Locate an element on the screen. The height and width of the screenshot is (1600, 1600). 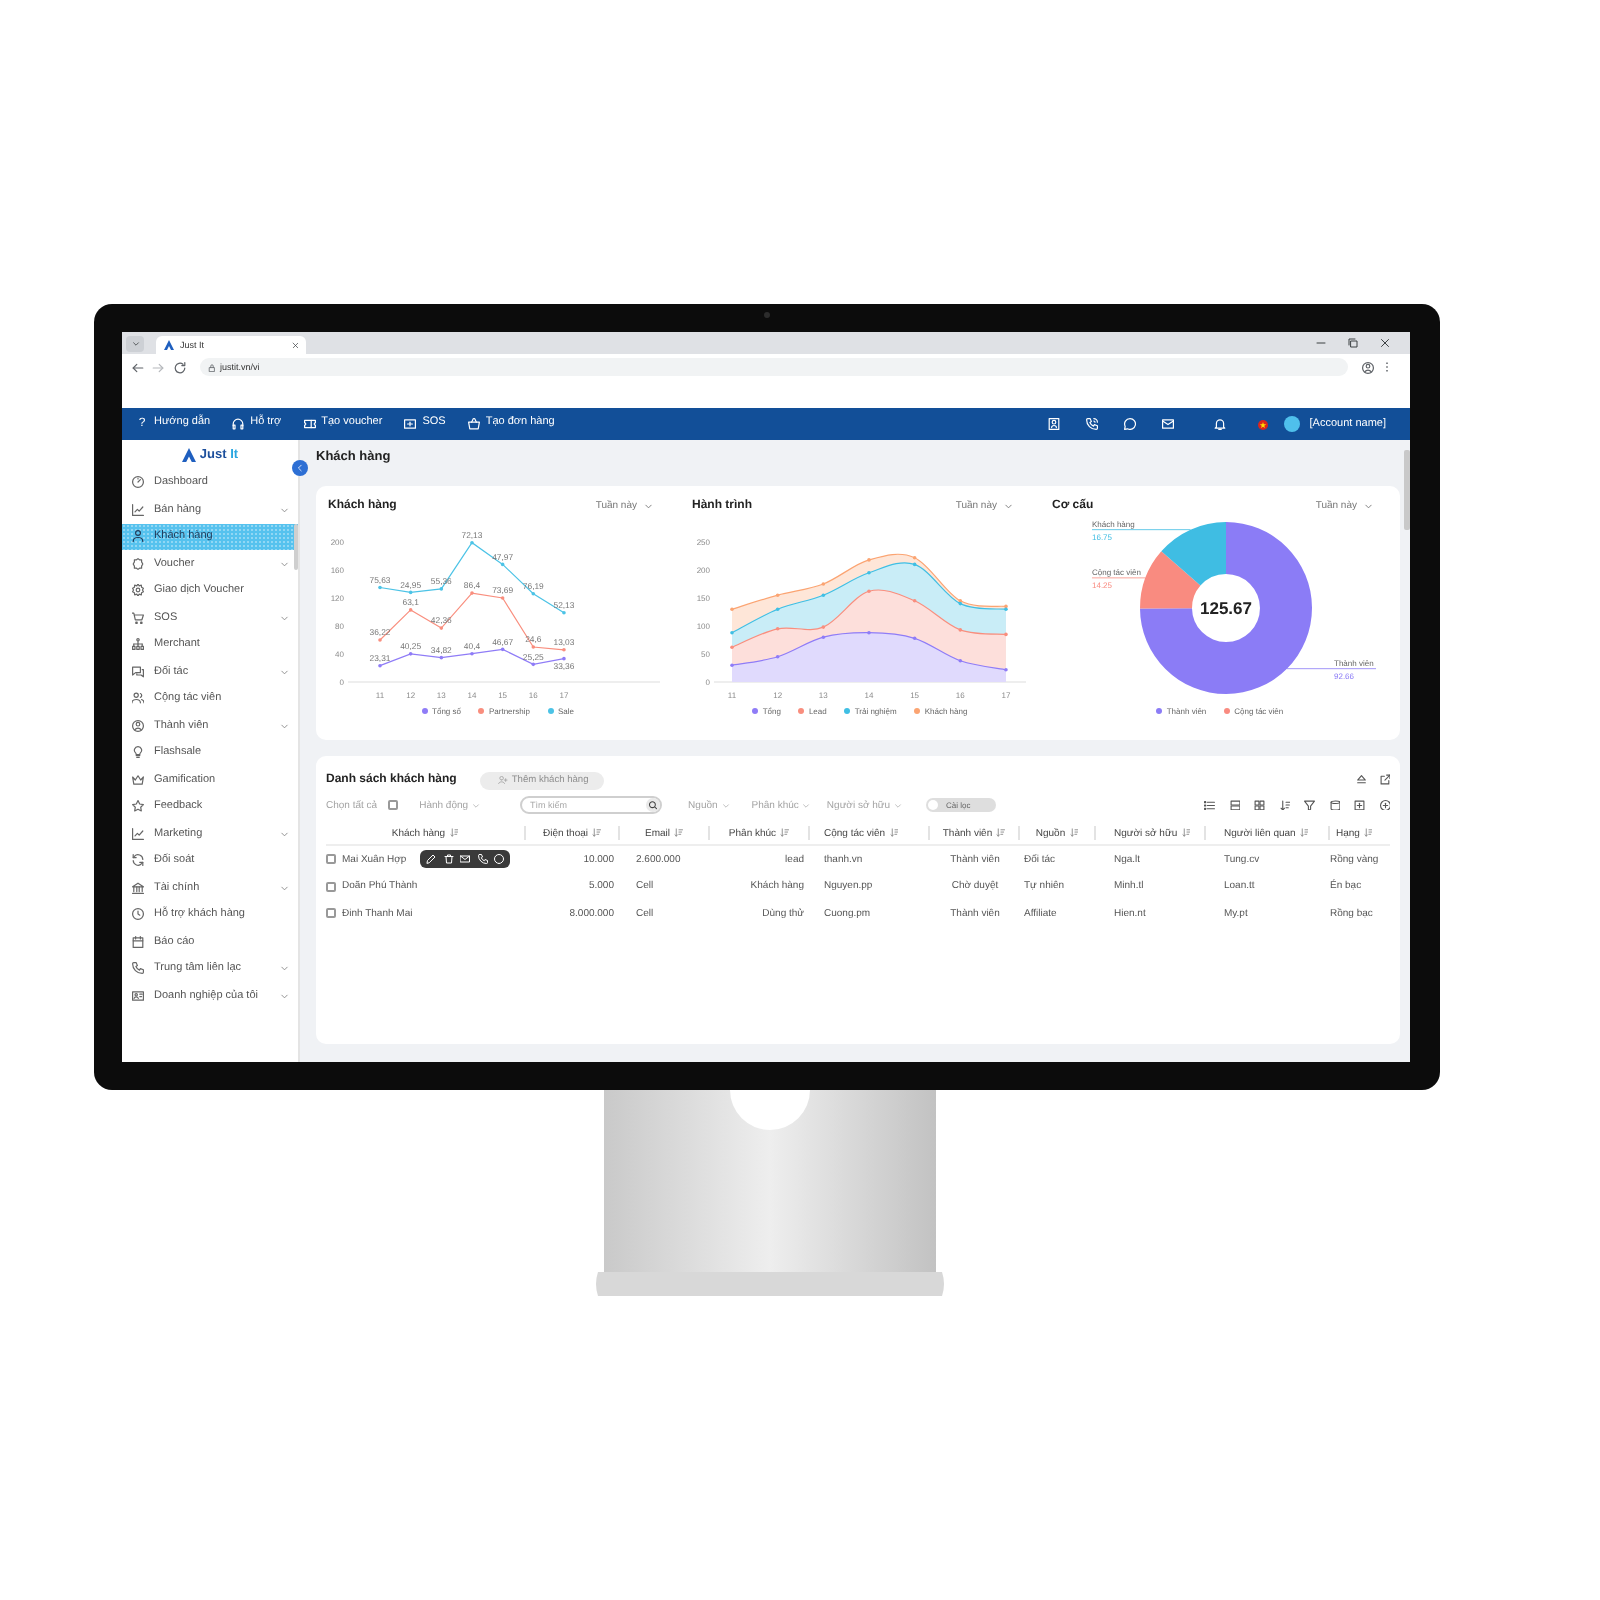
people-icon is located at coordinates (138, 698).